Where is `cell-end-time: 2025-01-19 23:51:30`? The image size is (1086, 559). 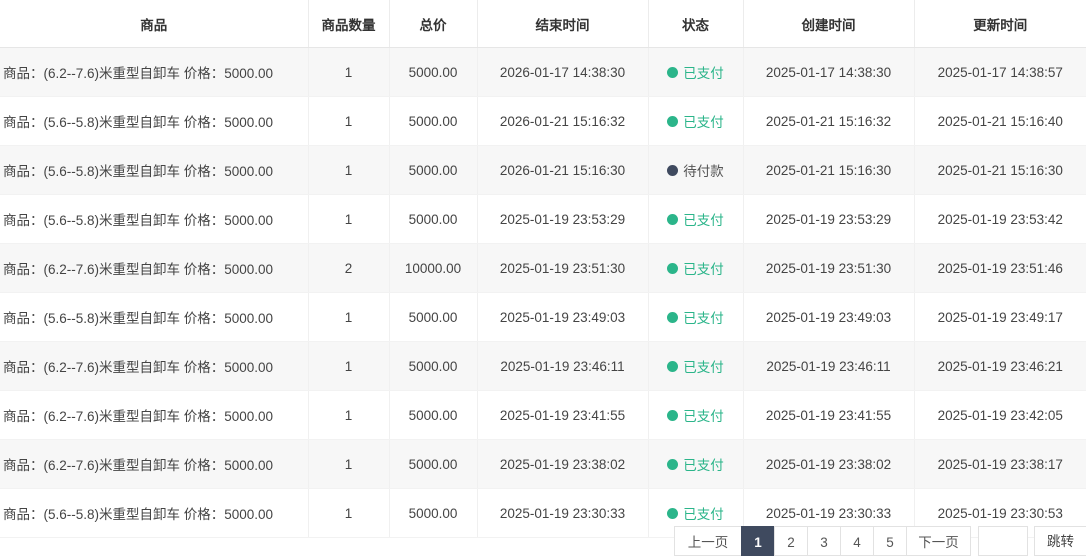 cell-end-time: 2025-01-19 23:51:30 is located at coordinates (563, 268).